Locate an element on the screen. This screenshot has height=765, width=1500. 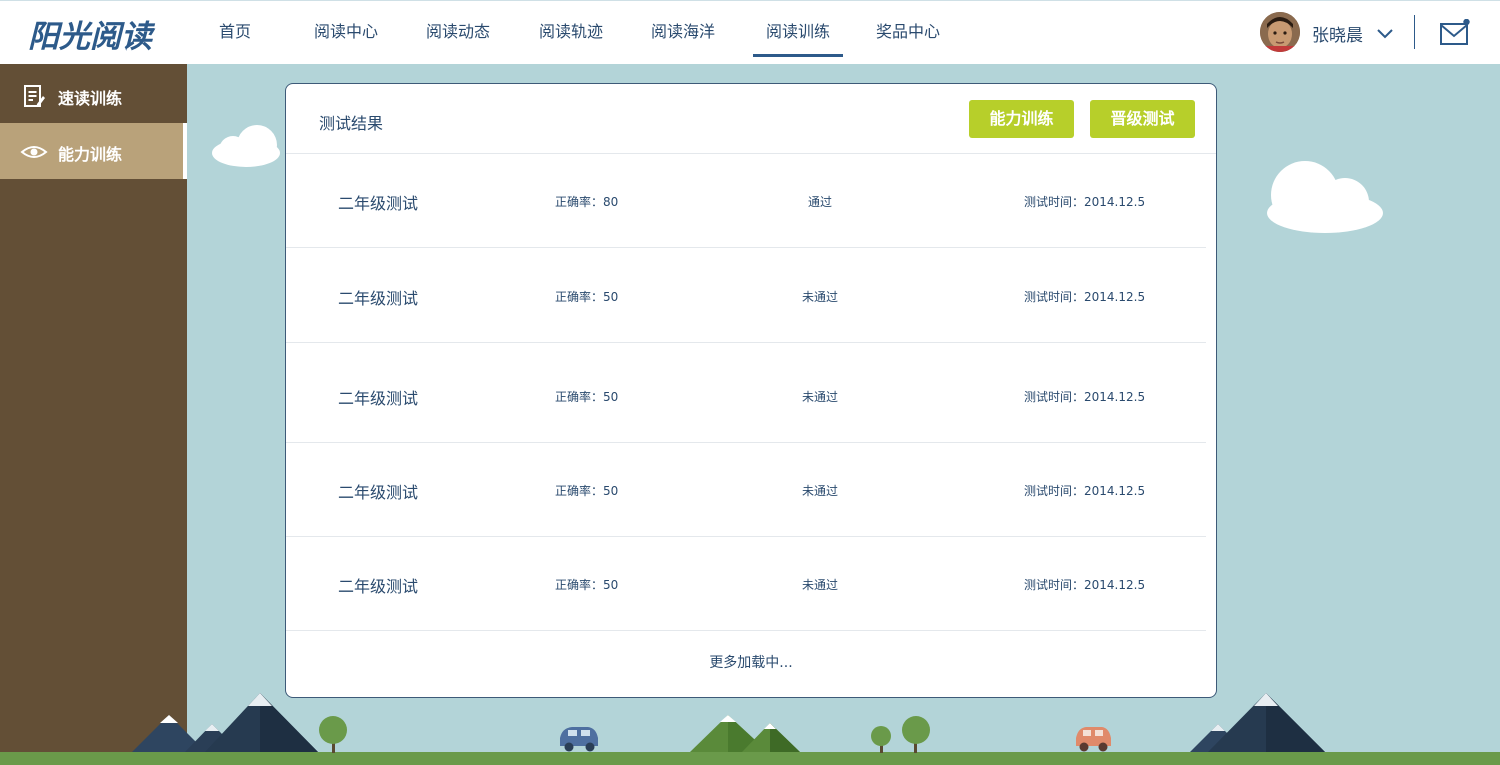
sidebar-item-label: 能力训练 is located at coordinates (90, 154).